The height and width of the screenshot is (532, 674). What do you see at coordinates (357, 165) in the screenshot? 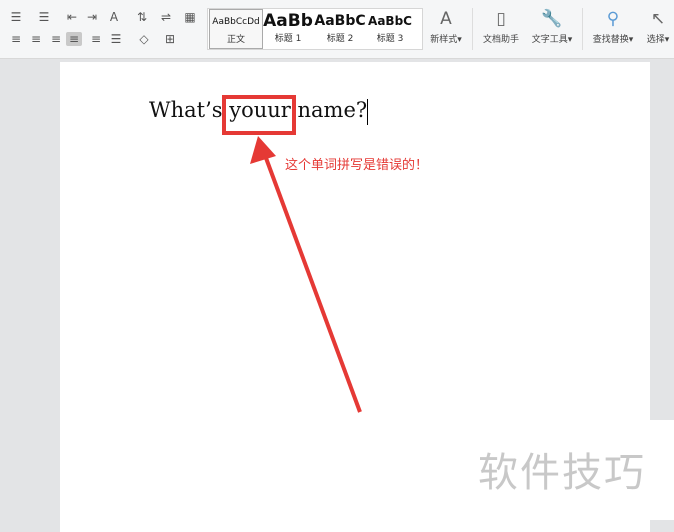
I see `annotation-text: 这个单词拼写是错误的！` at bounding box center [357, 165].